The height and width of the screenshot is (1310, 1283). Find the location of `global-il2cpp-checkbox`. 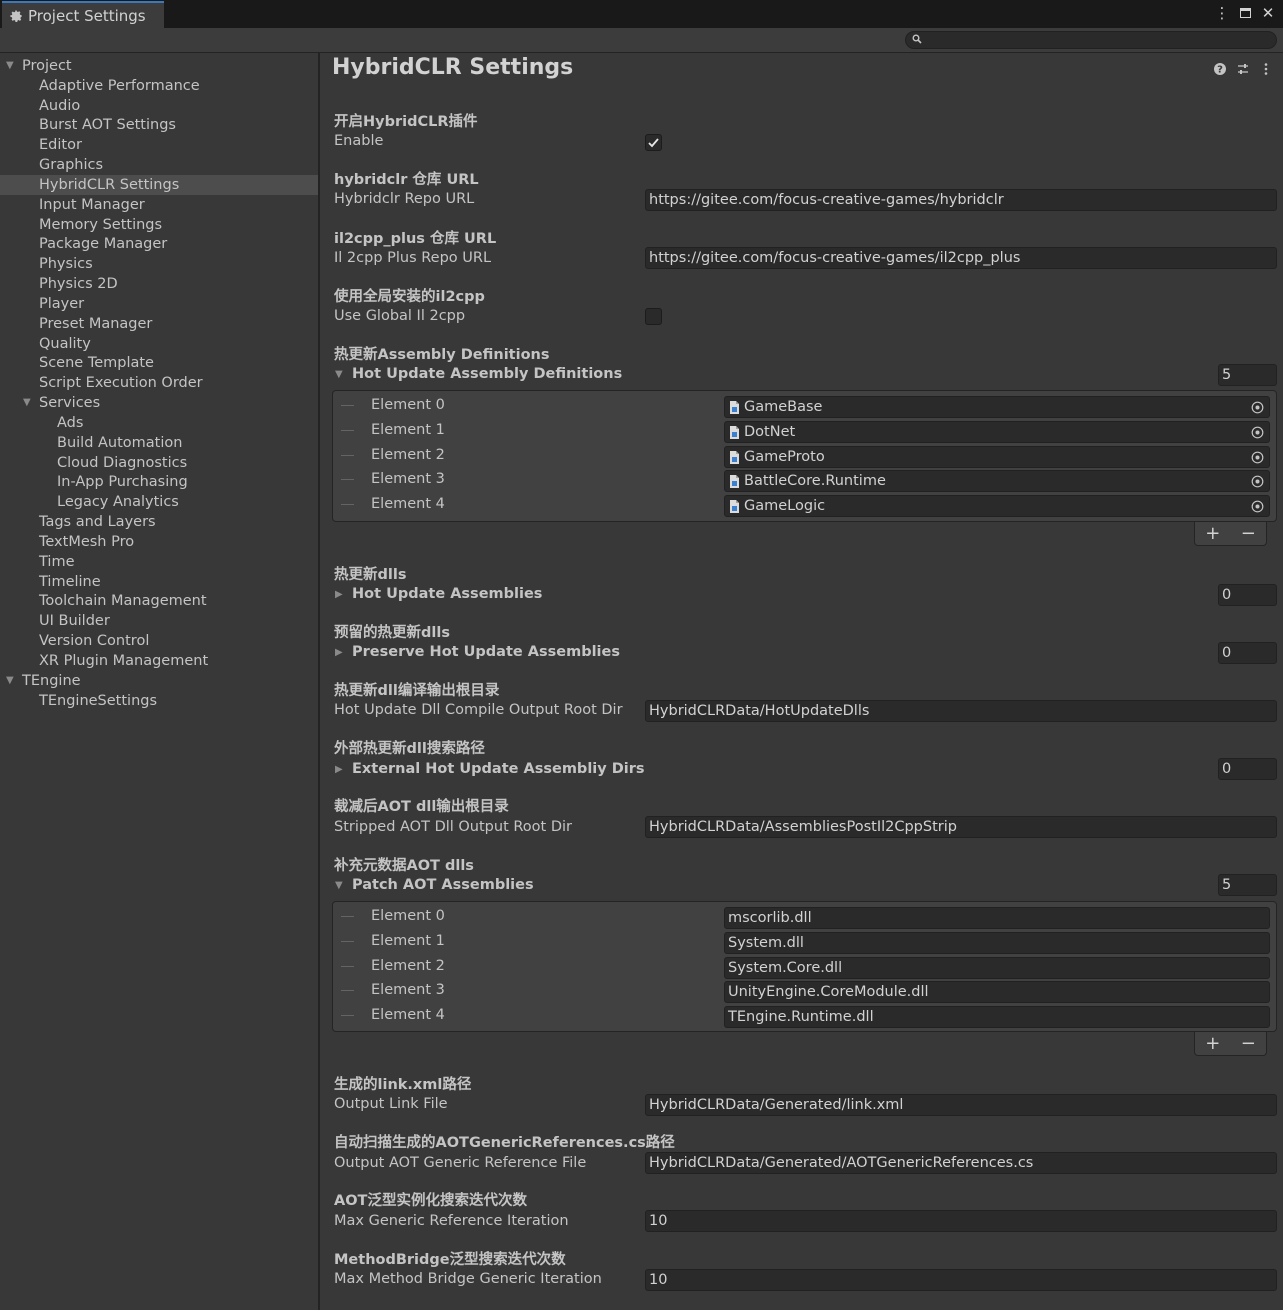

global-il2cpp-checkbox is located at coordinates (653, 316).